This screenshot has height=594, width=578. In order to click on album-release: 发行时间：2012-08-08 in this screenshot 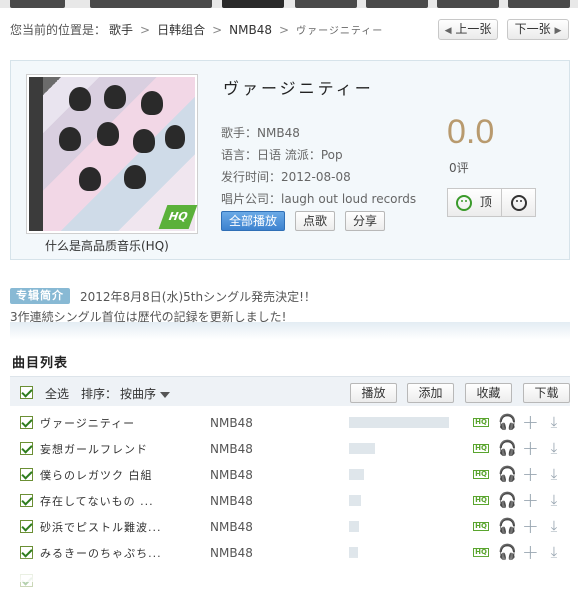, I will do `click(286, 176)`.